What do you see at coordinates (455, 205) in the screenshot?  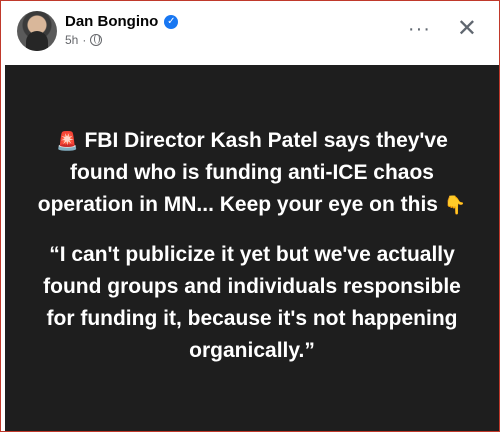 I see `pointing-down-emoji: 👇` at bounding box center [455, 205].